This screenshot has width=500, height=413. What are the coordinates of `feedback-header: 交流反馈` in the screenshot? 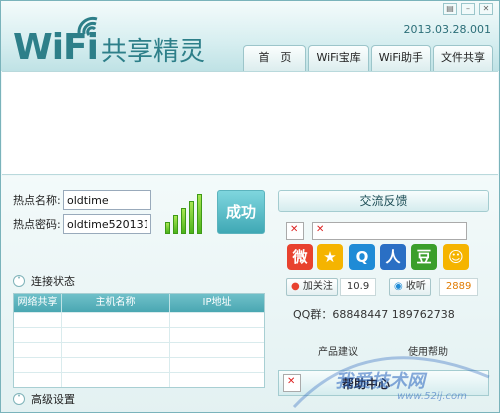 It's located at (383, 201).